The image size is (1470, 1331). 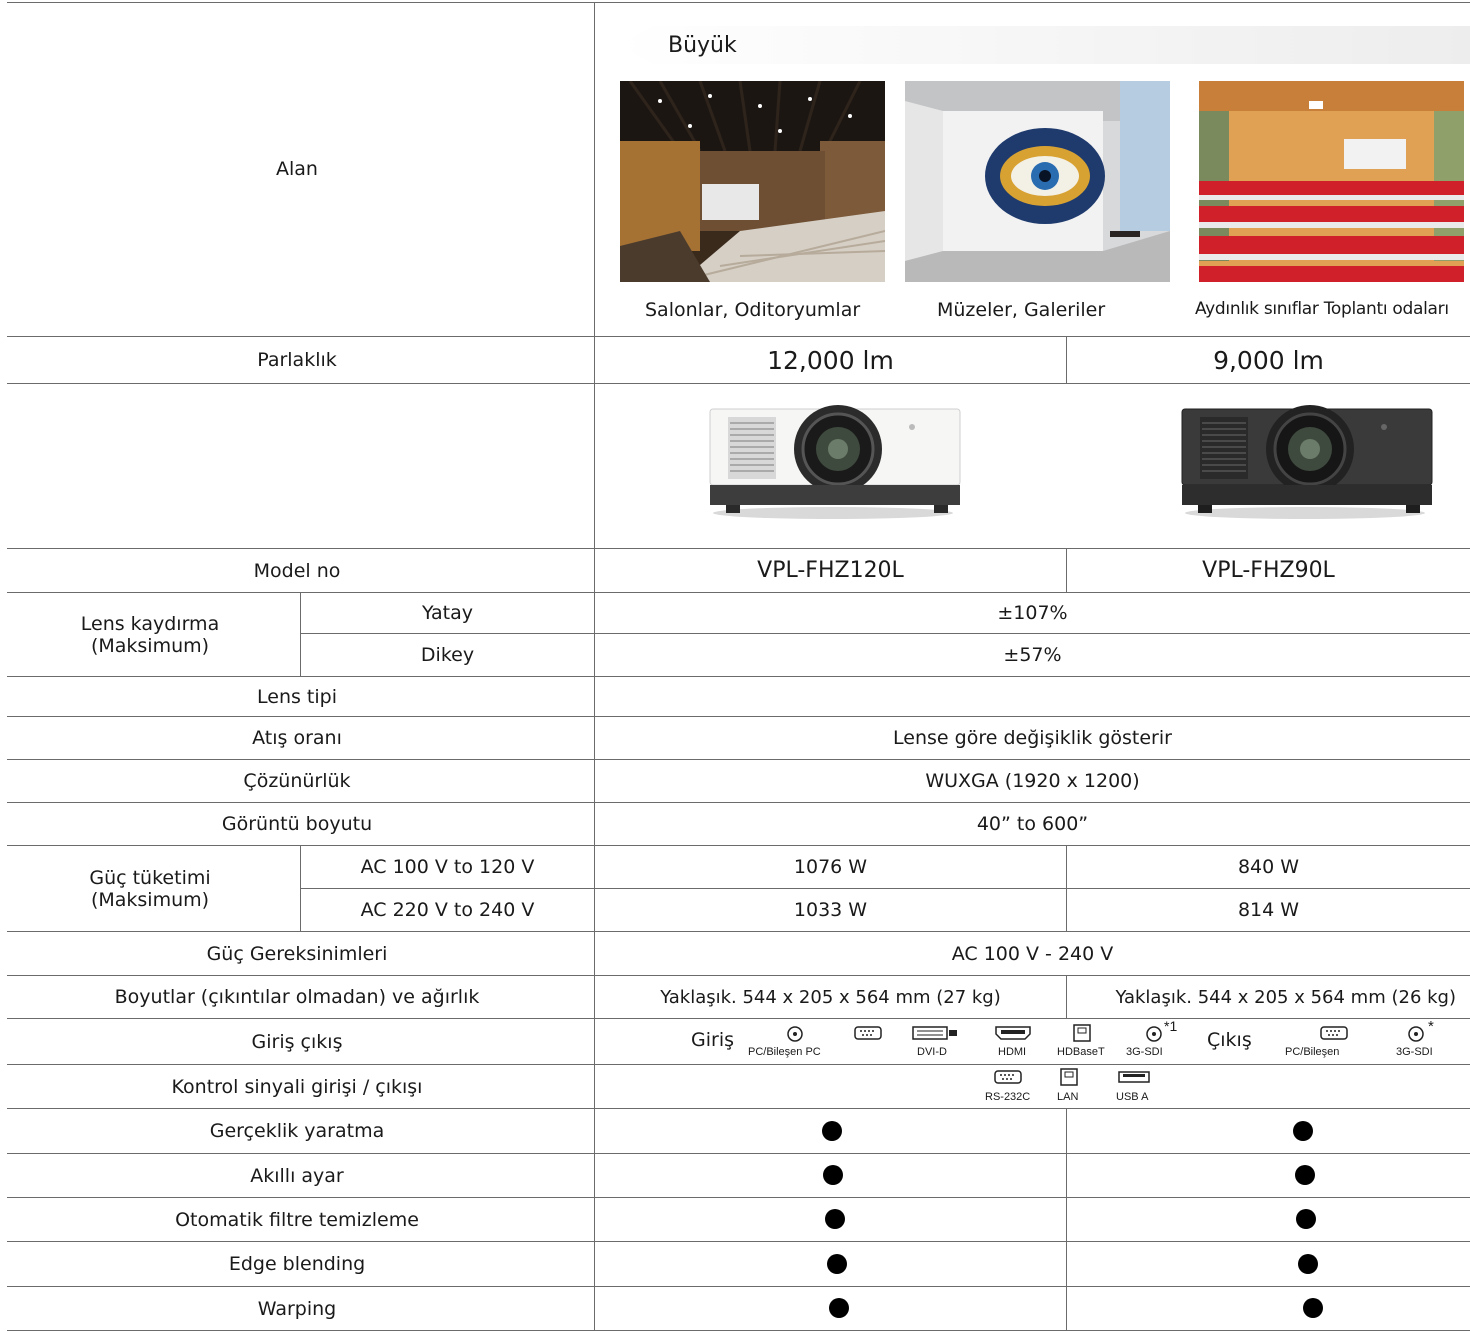 I want to click on sdi-output-footnote: *, so click(x=1431, y=1026).